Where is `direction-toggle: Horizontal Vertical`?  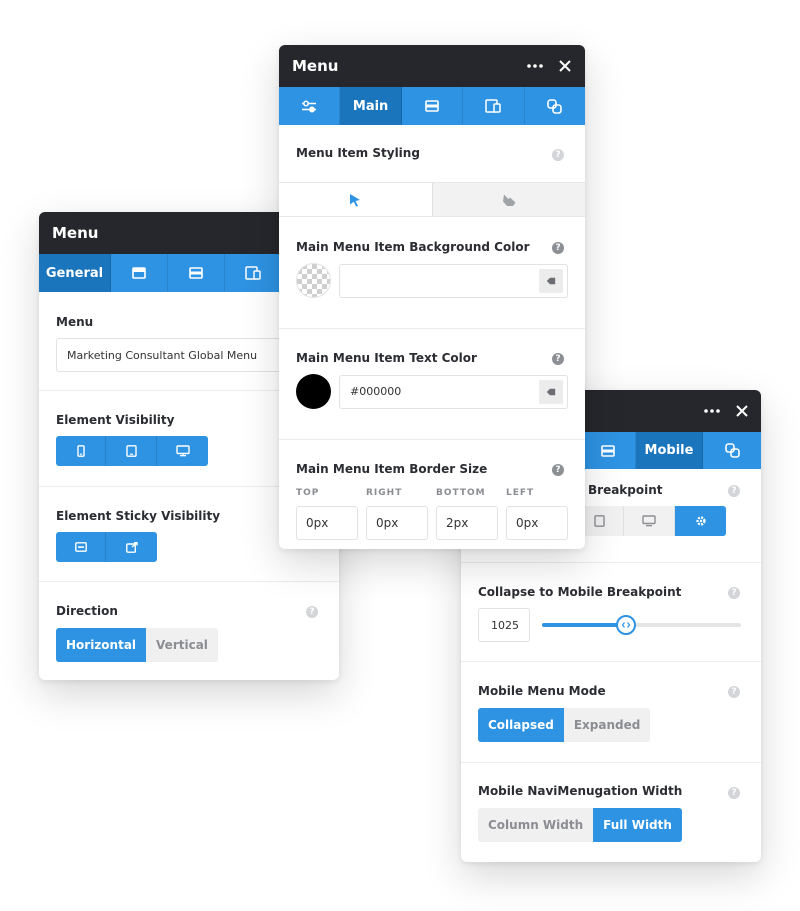
direction-toggle: Horizontal Vertical is located at coordinates (137, 645).